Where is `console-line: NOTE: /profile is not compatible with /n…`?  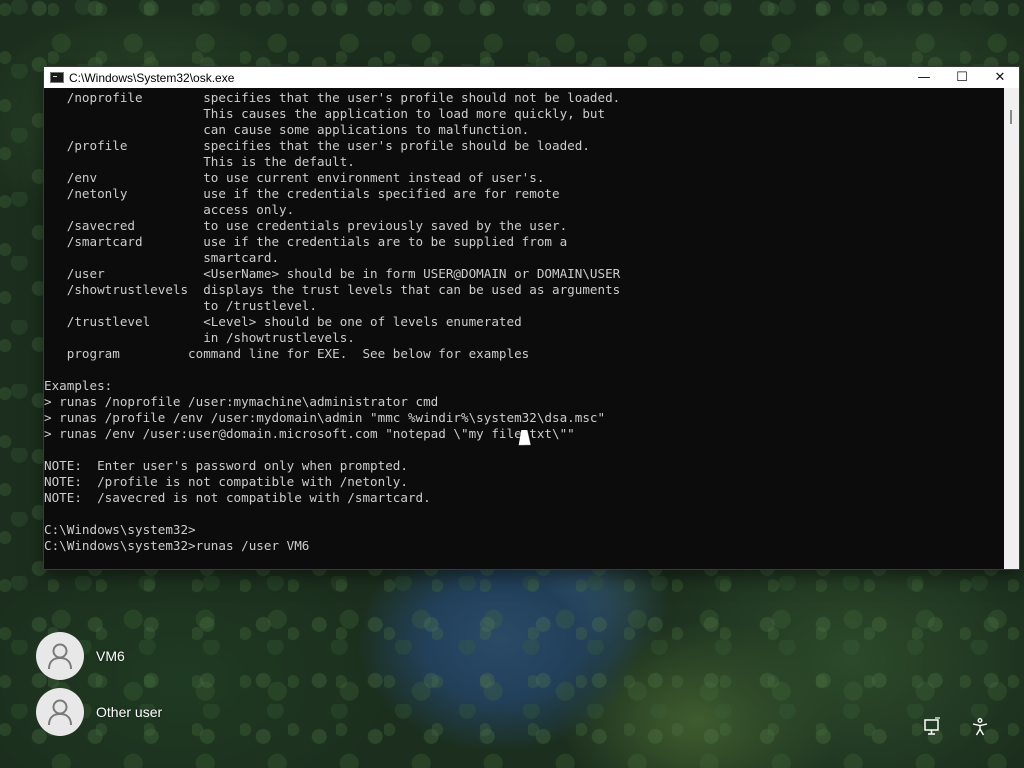 console-line: NOTE: /profile is not compatible with /n… is located at coordinates (226, 481).